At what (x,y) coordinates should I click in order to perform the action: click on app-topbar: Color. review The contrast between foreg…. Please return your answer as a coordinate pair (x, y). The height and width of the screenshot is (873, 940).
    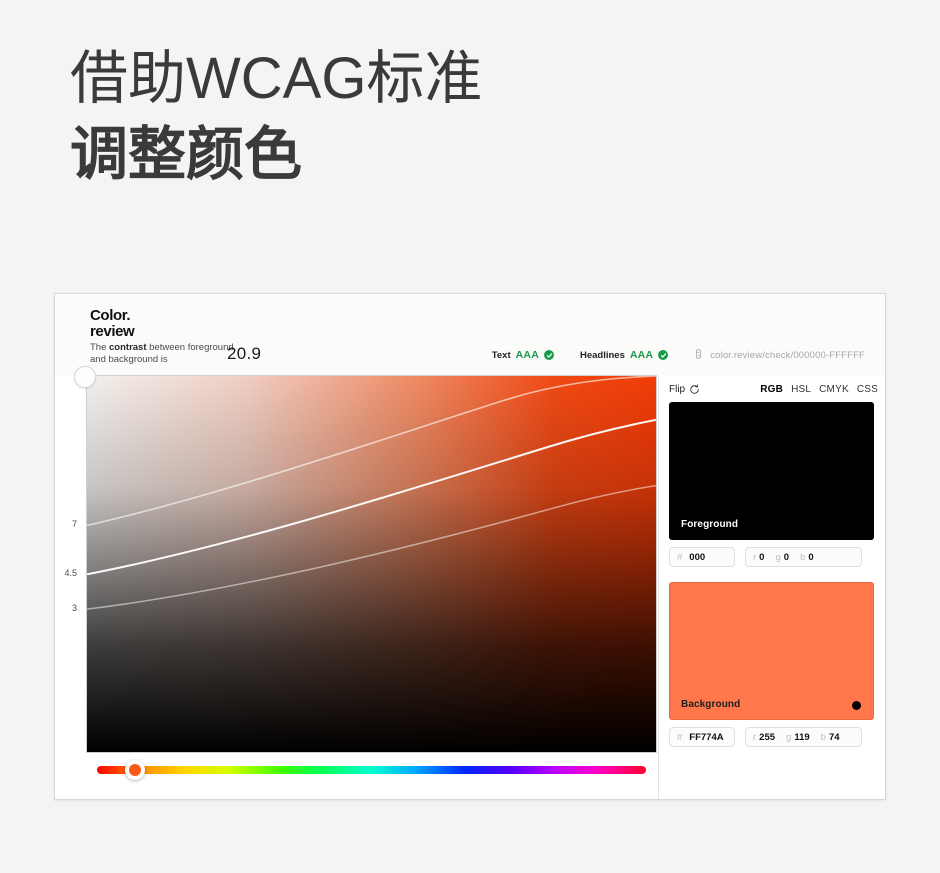
    Looking at the image, I should click on (470, 334).